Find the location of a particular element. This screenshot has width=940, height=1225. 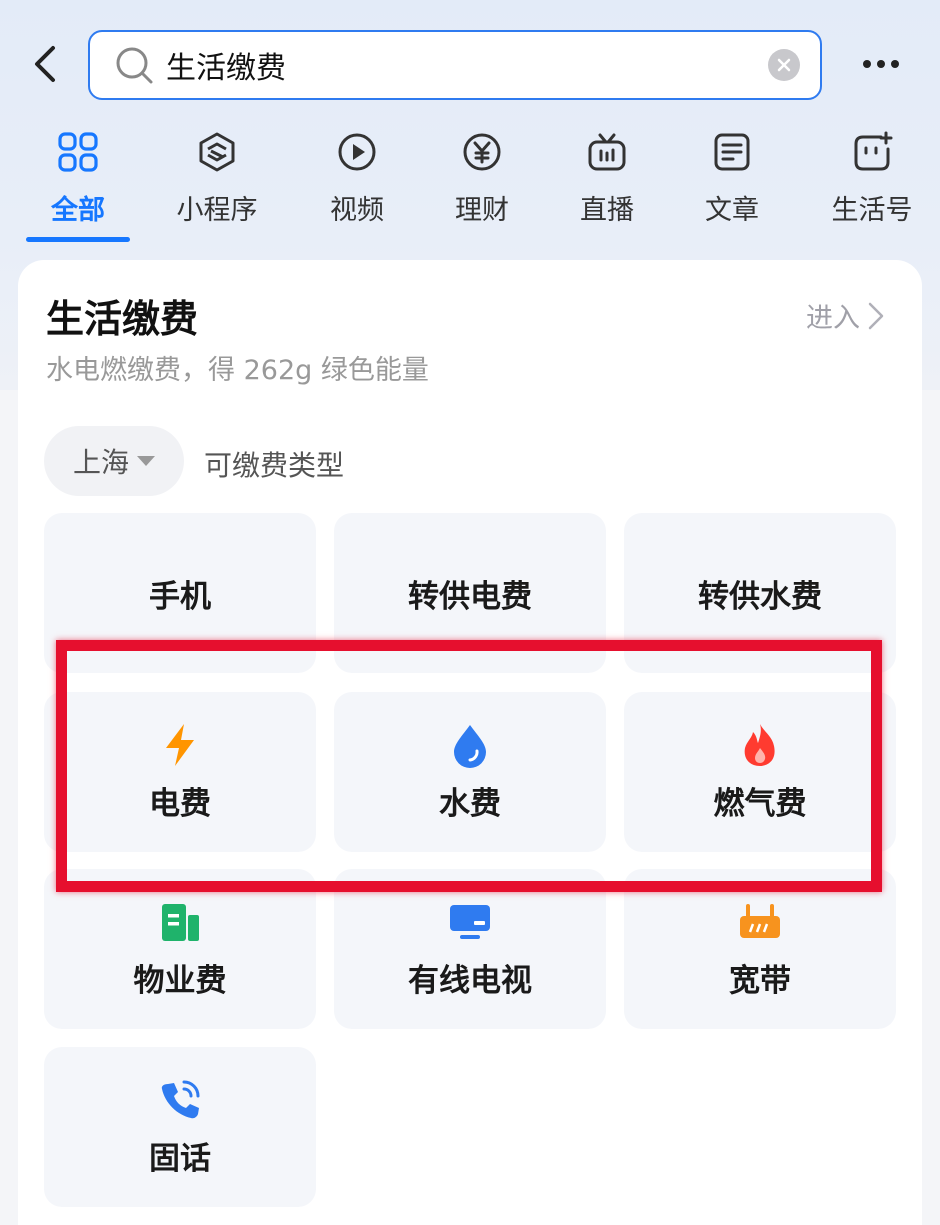

video-play-icon is located at coordinates (357, 152).